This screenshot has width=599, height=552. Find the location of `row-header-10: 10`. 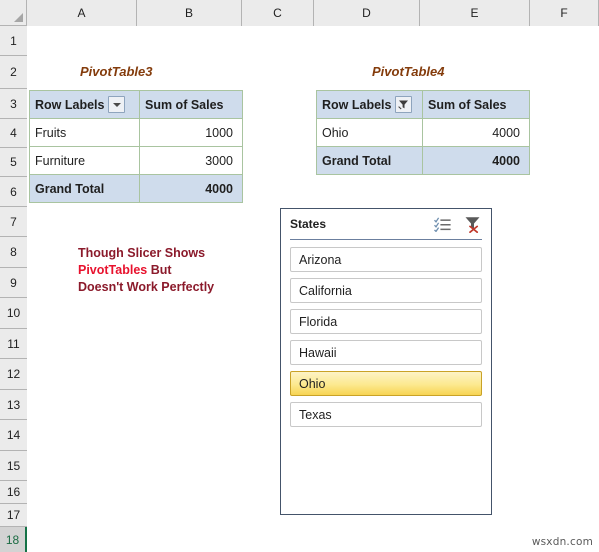

row-header-10: 10 is located at coordinates (13, 313).